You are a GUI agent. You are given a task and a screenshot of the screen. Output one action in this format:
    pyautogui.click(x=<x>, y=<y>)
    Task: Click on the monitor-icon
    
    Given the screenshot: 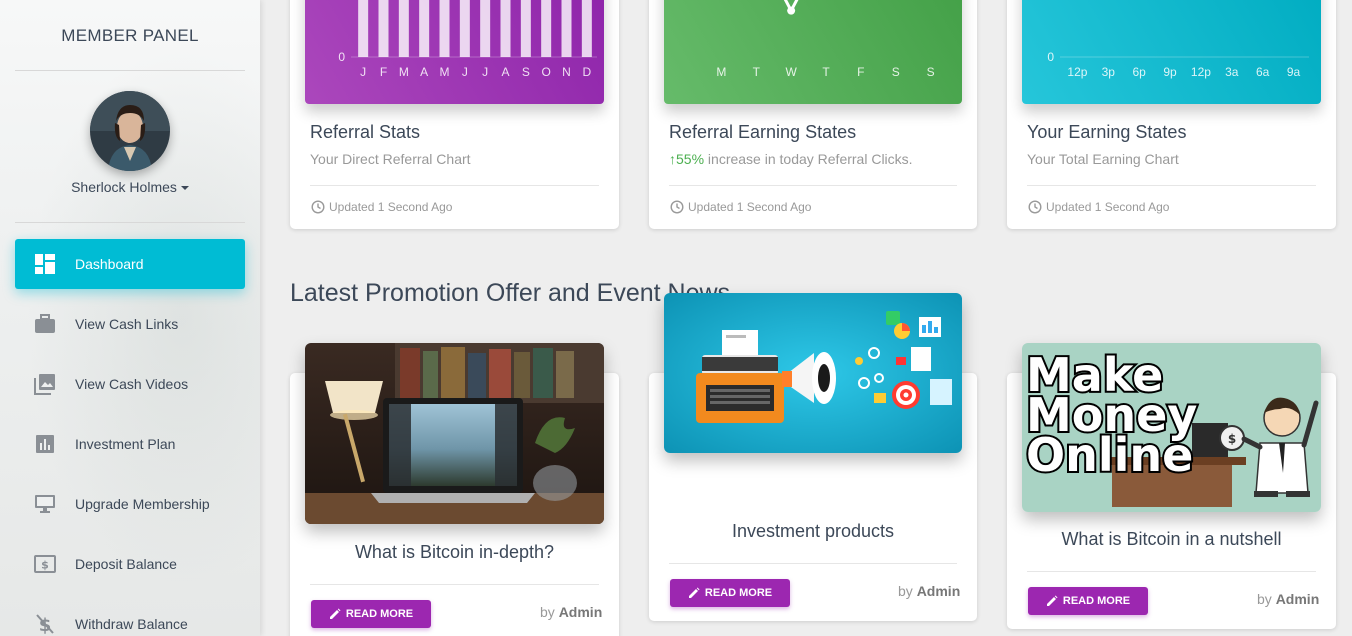 What is the action you would take?
    pyautogui.click(x=45, y=504)
    